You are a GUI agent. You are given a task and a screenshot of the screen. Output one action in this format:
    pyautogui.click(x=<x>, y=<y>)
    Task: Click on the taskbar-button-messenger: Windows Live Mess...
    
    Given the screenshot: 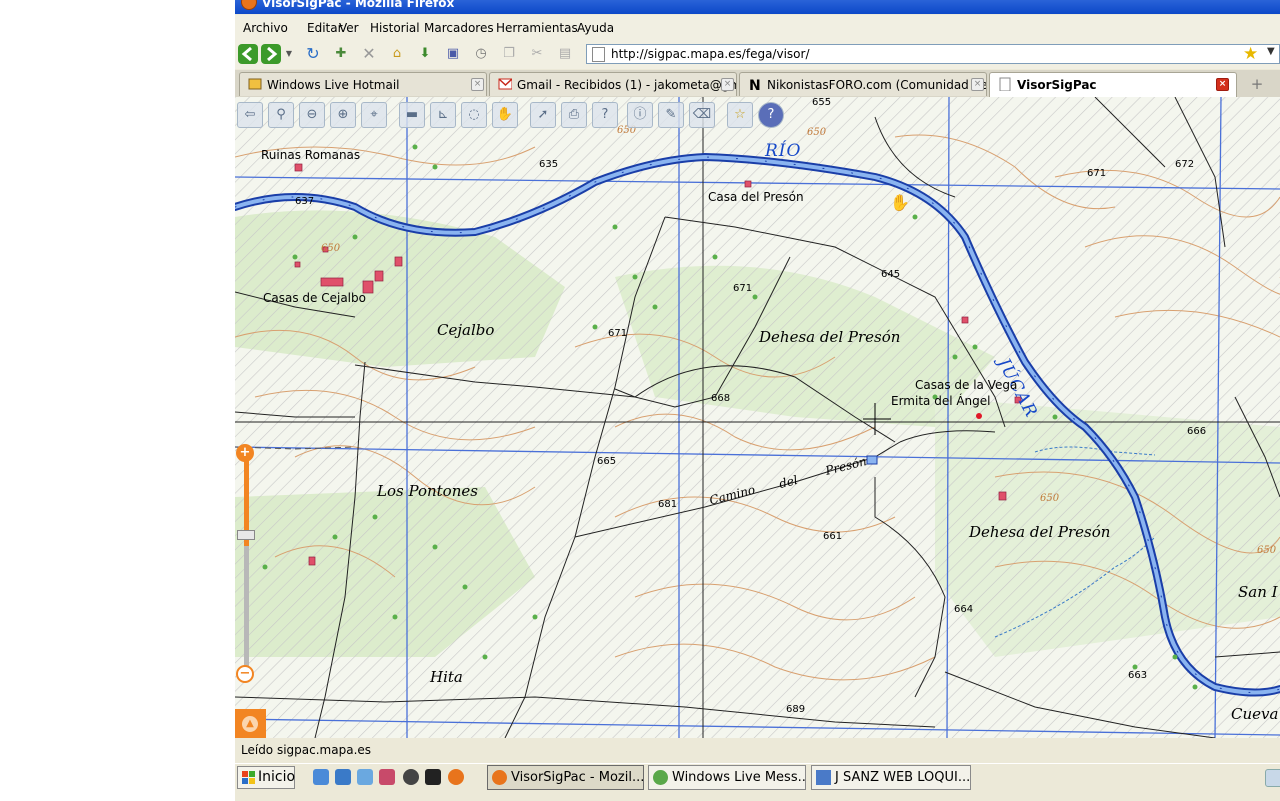 What is the action you would take?
    pyautogui.click(x=727, y=777)
    